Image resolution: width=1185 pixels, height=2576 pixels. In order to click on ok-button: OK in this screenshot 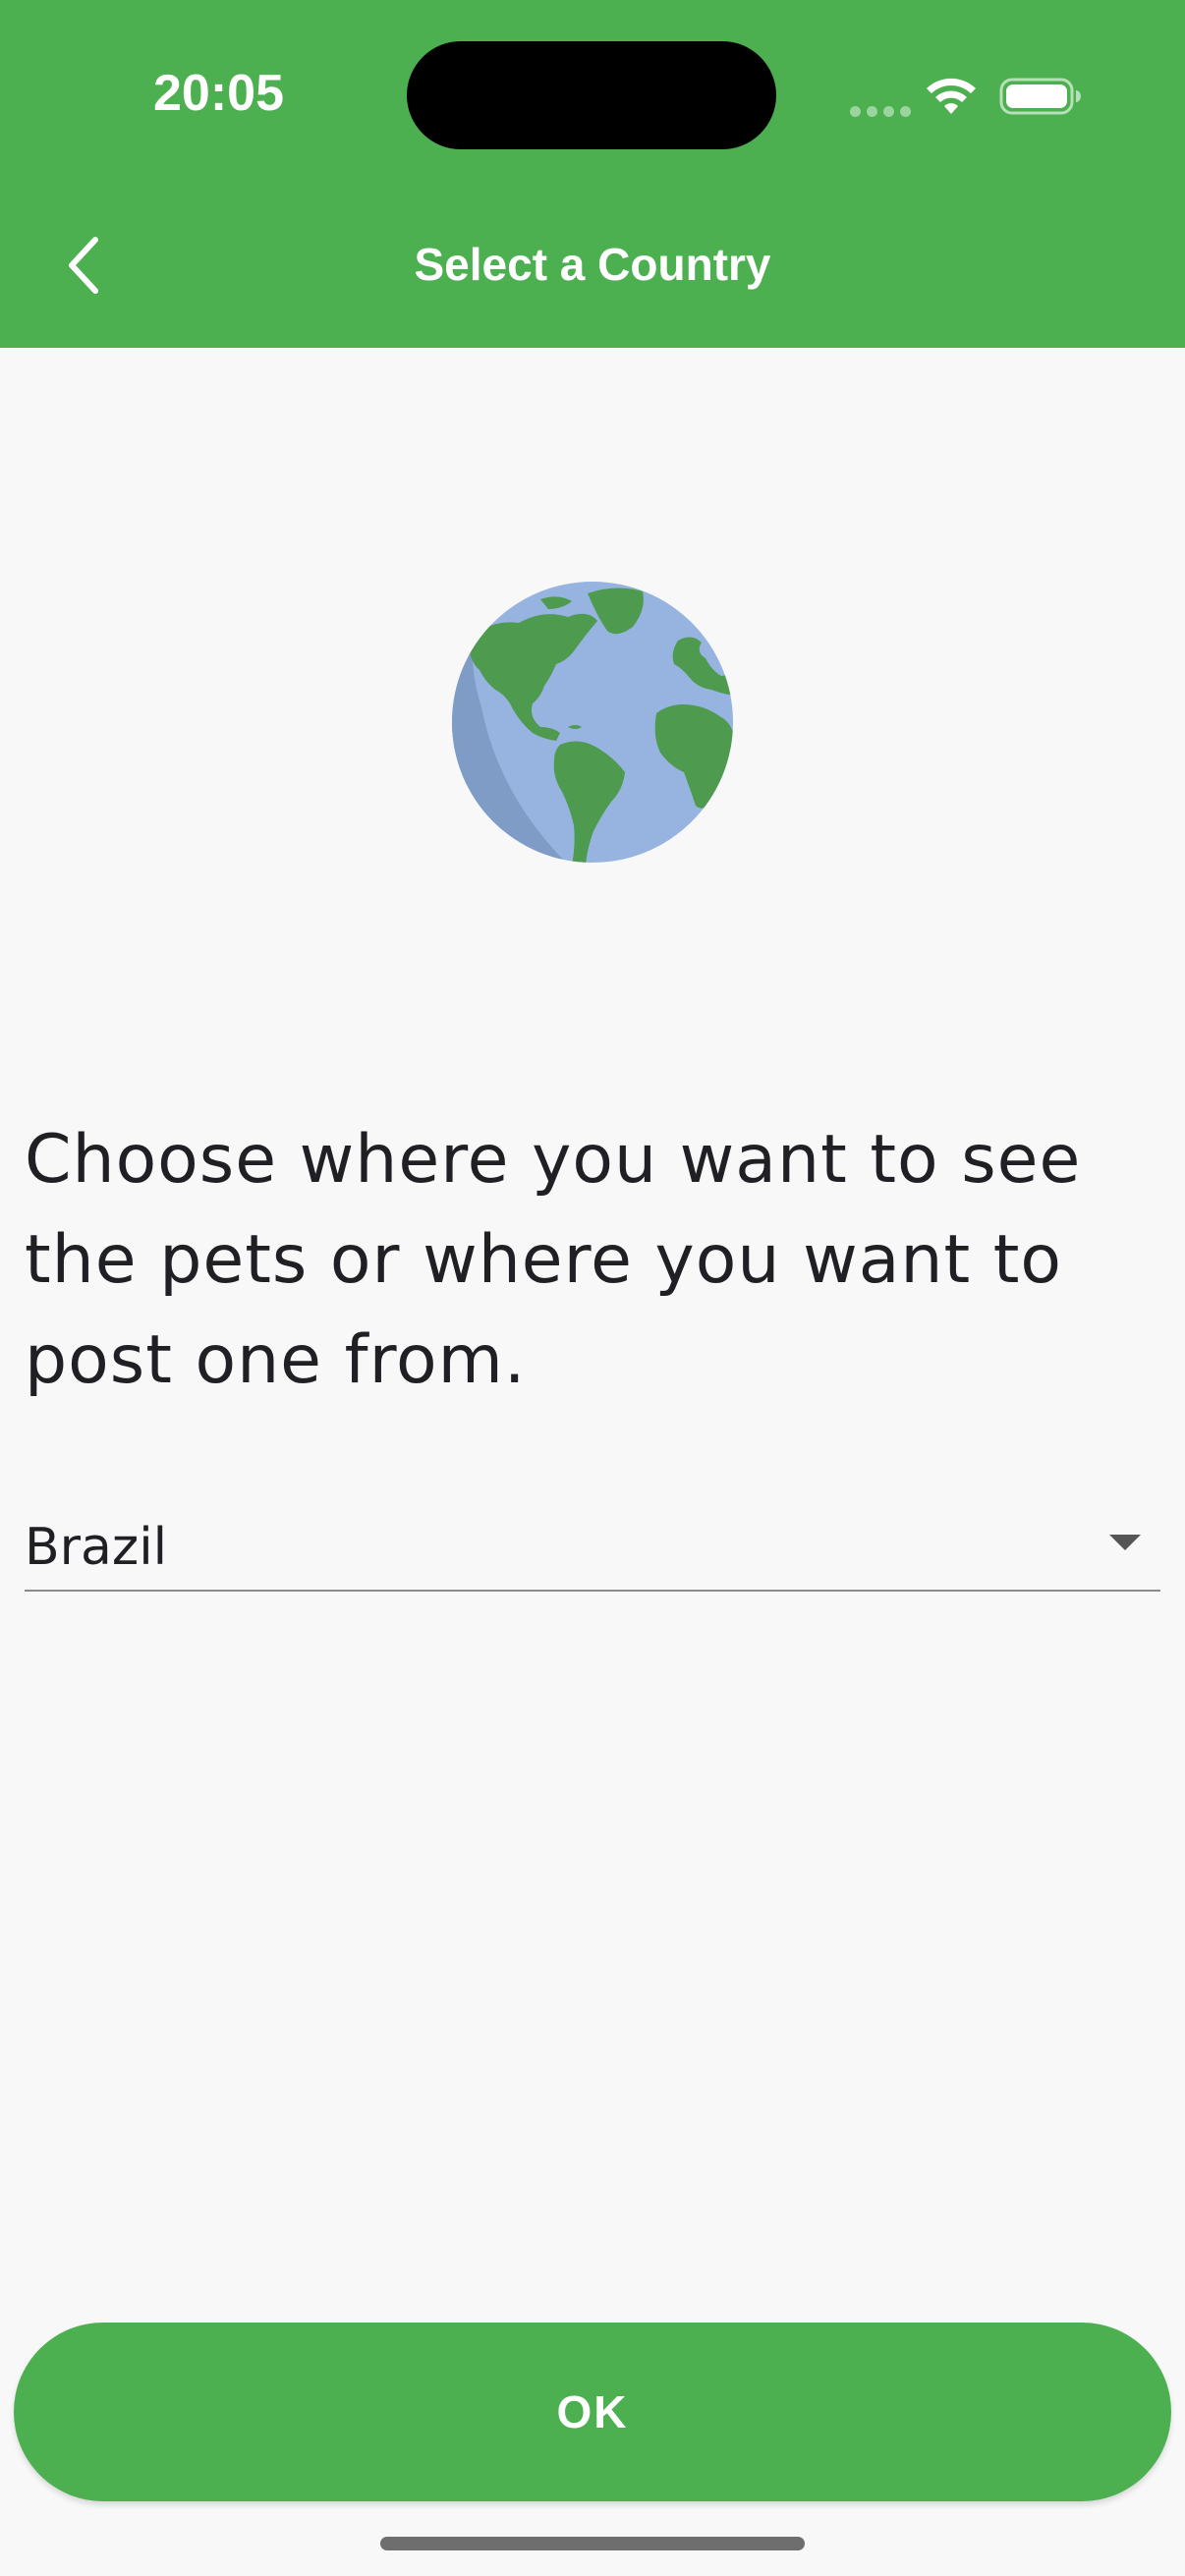, I will do `click(592, 2412)`.